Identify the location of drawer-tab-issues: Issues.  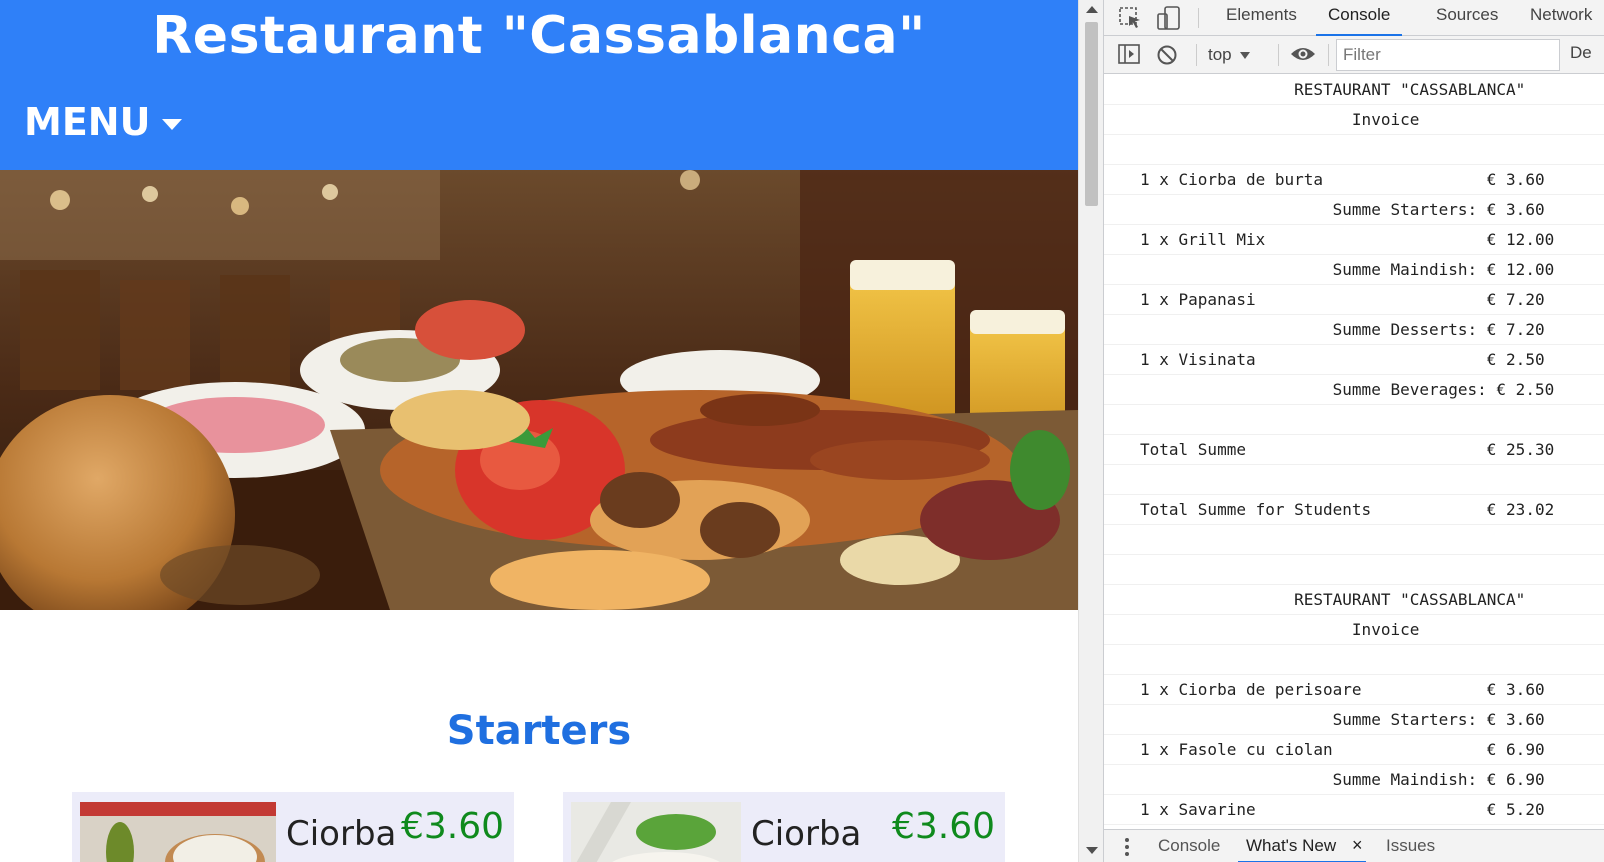
(1410, 846).